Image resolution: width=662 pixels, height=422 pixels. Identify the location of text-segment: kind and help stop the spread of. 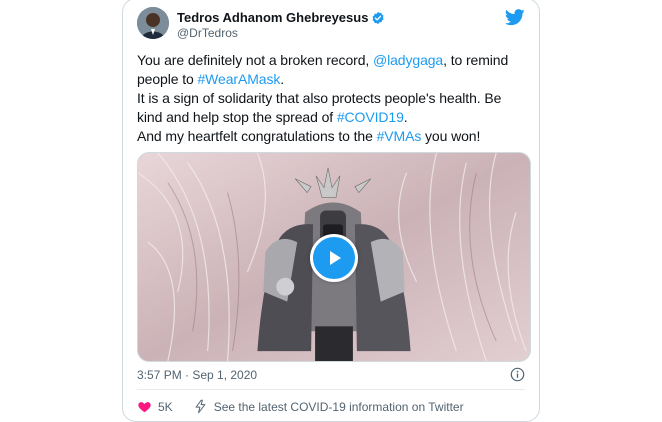
(237, 117).